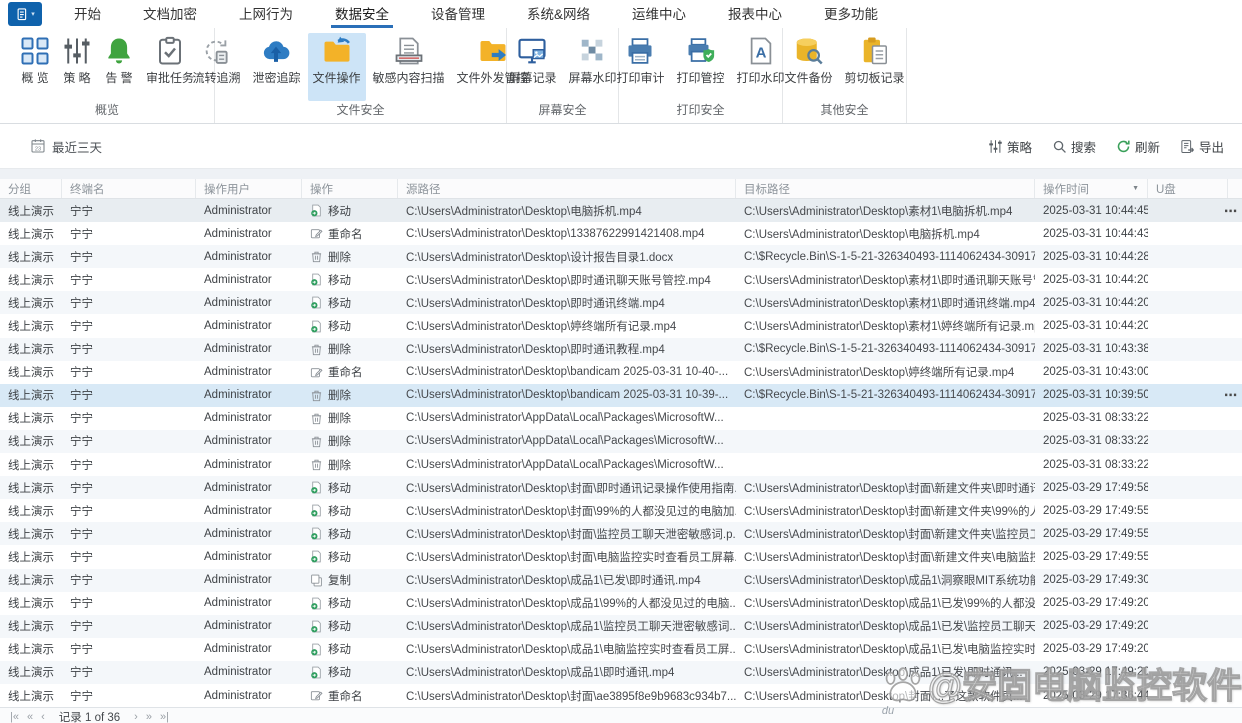  I want to click on column-header-group: 分组, so click(31, 188).